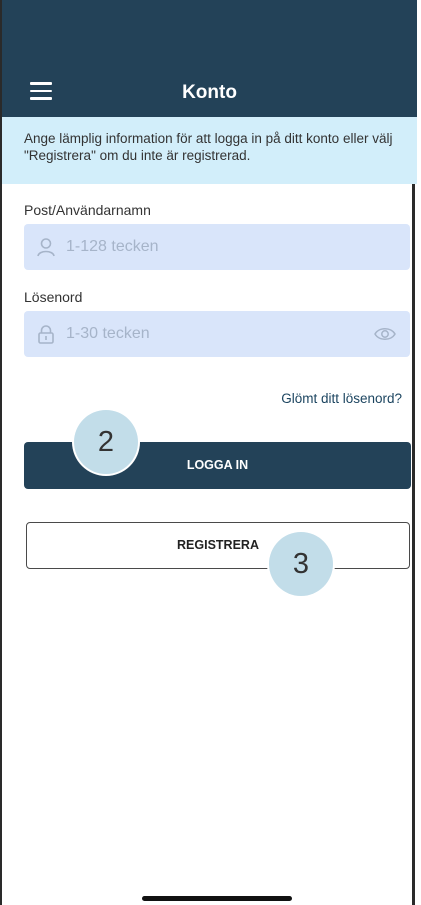 This screenshot has height=905, width=421. What do you see at coordinates (106, 442) in the screenshot?
I see `step-marker-2: 2` at bounding box center [106, 442].